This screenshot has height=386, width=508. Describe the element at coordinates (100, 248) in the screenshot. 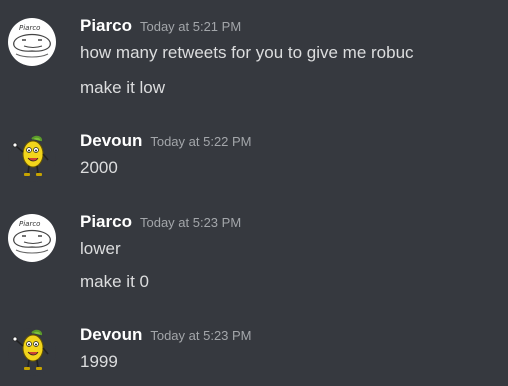

I see `message-text: lower` at that location.